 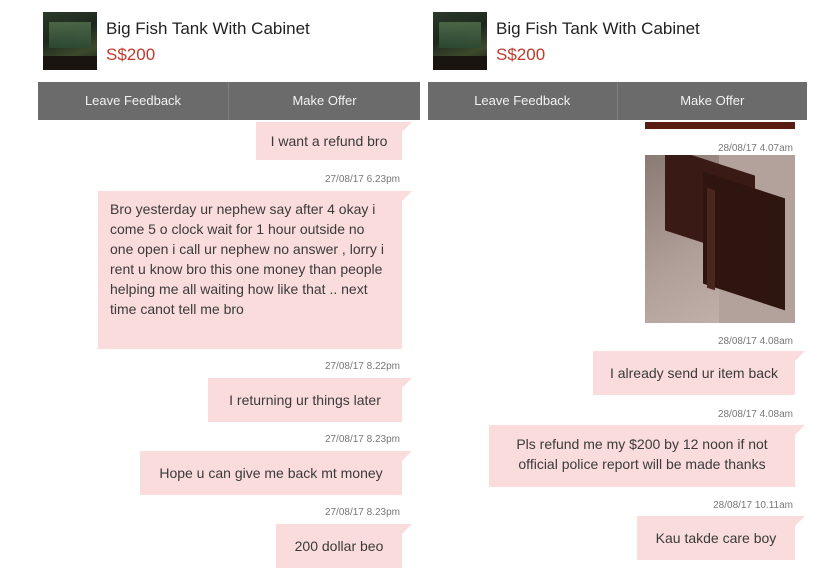 I want to click on chat-message: I want a refund bro, so click(x=334, y=141).